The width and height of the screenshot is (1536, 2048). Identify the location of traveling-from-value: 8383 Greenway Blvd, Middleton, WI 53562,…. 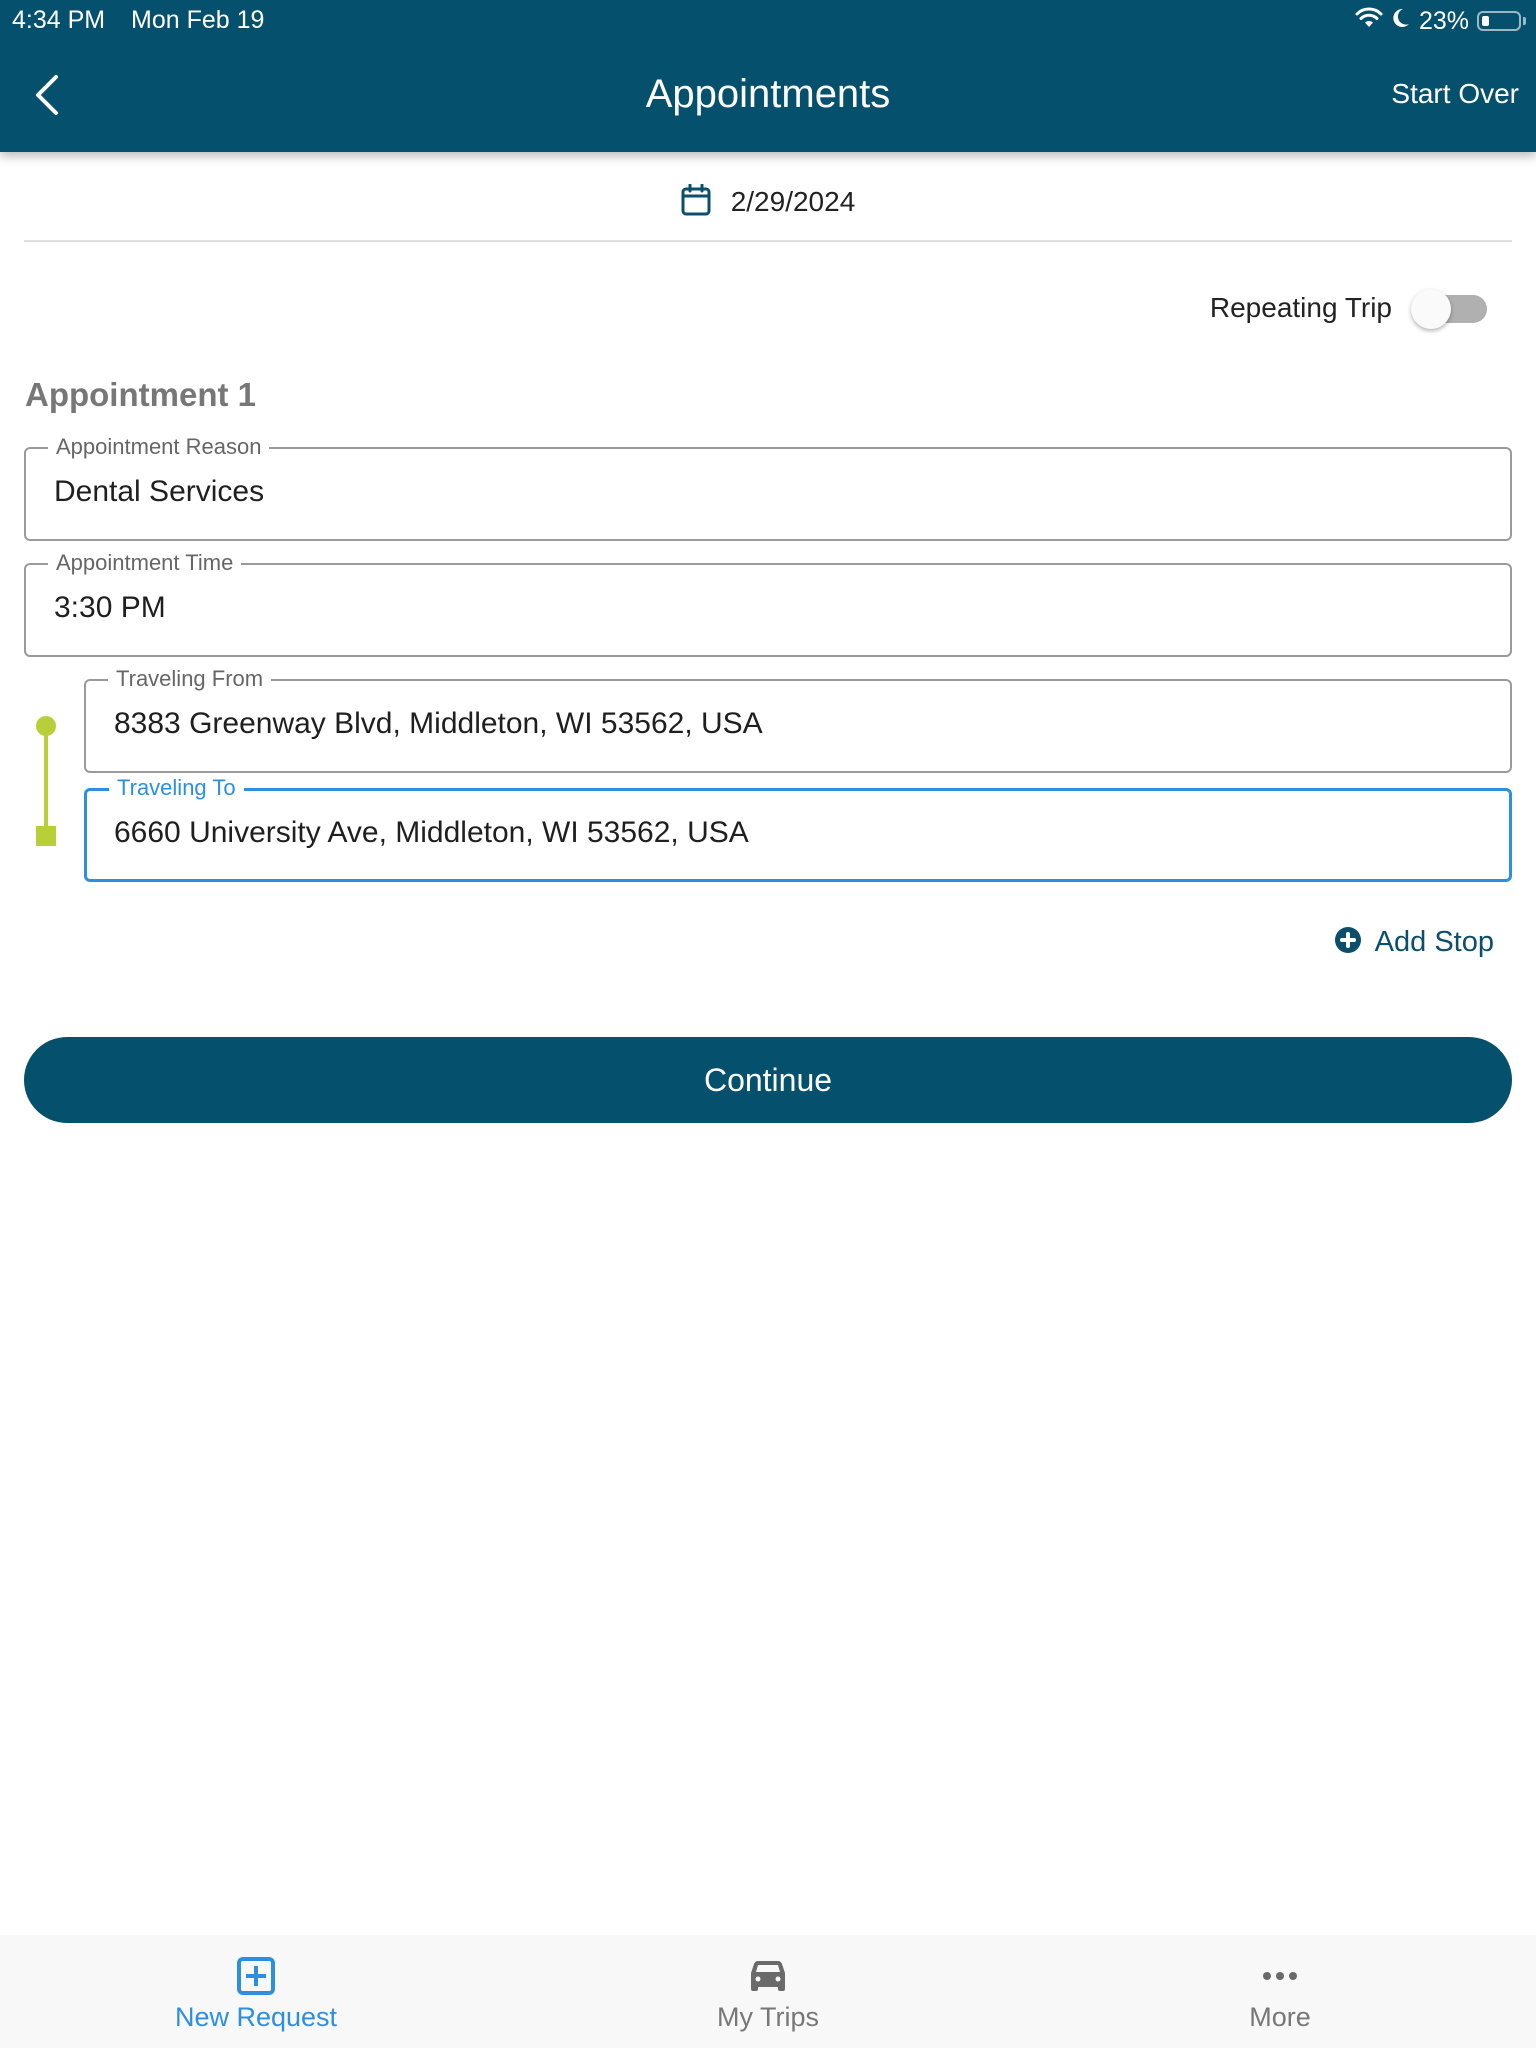
(438, 723).